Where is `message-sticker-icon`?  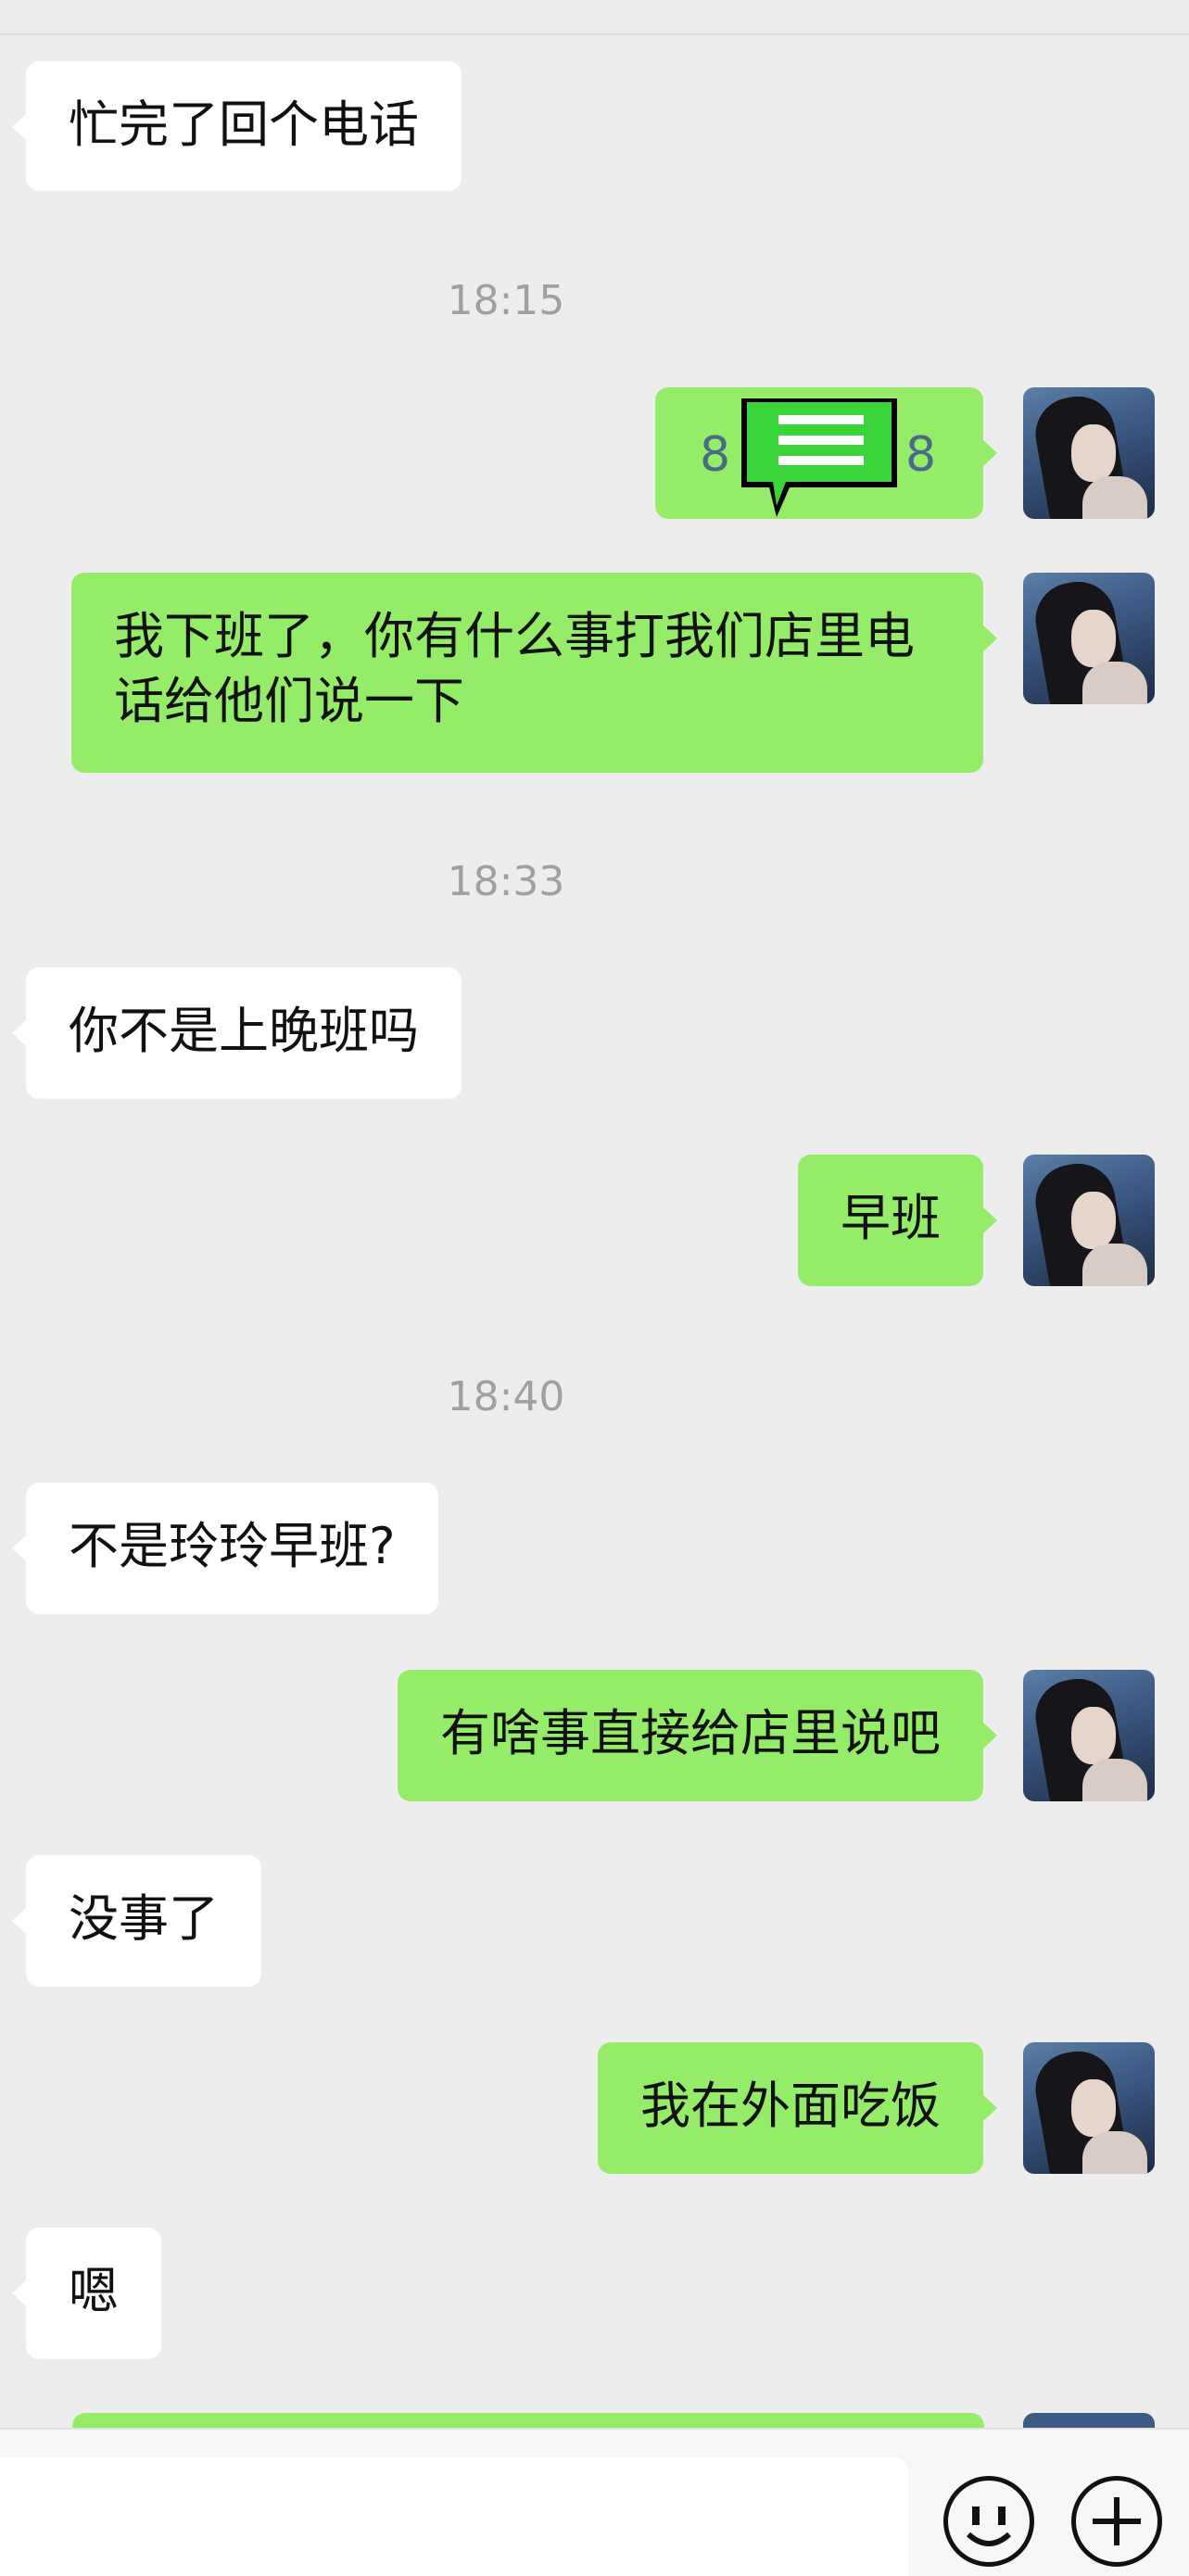
message-sticker-icon is located at coordinates (819, 458).